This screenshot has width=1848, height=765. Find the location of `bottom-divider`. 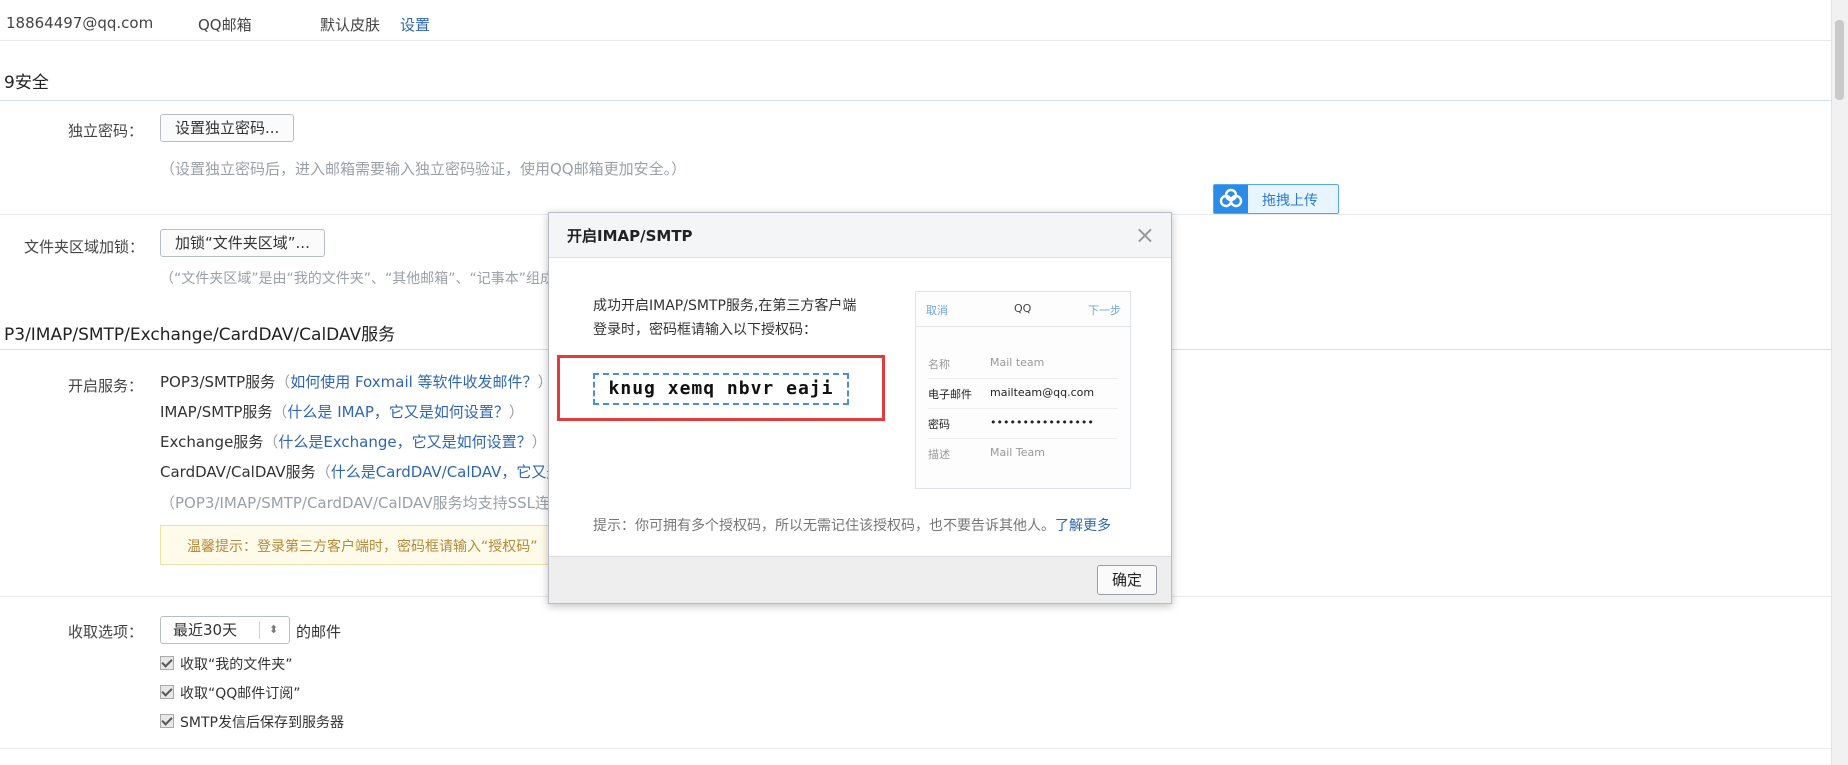

bottom-divider is located at coordinates (916, 748).